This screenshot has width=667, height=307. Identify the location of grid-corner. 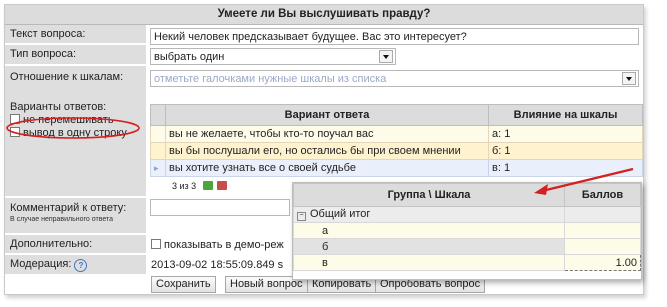
(158, 115).